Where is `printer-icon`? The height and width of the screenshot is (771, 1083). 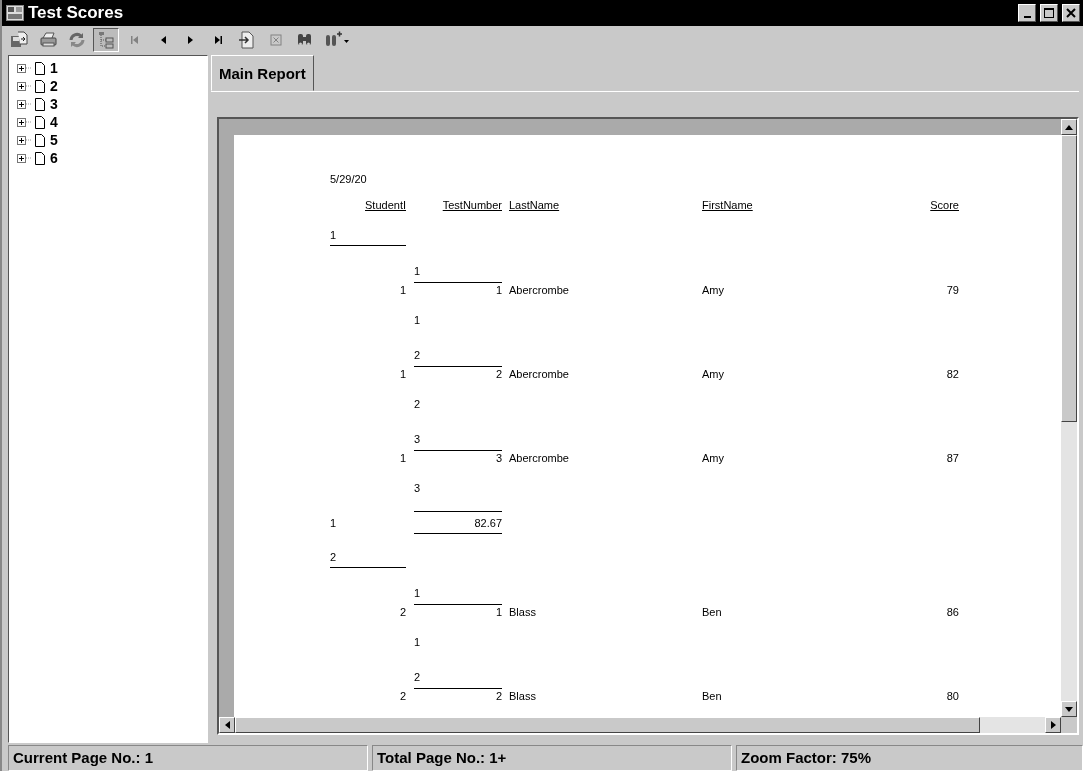
printer-icon is located at coordinates (48, 40).